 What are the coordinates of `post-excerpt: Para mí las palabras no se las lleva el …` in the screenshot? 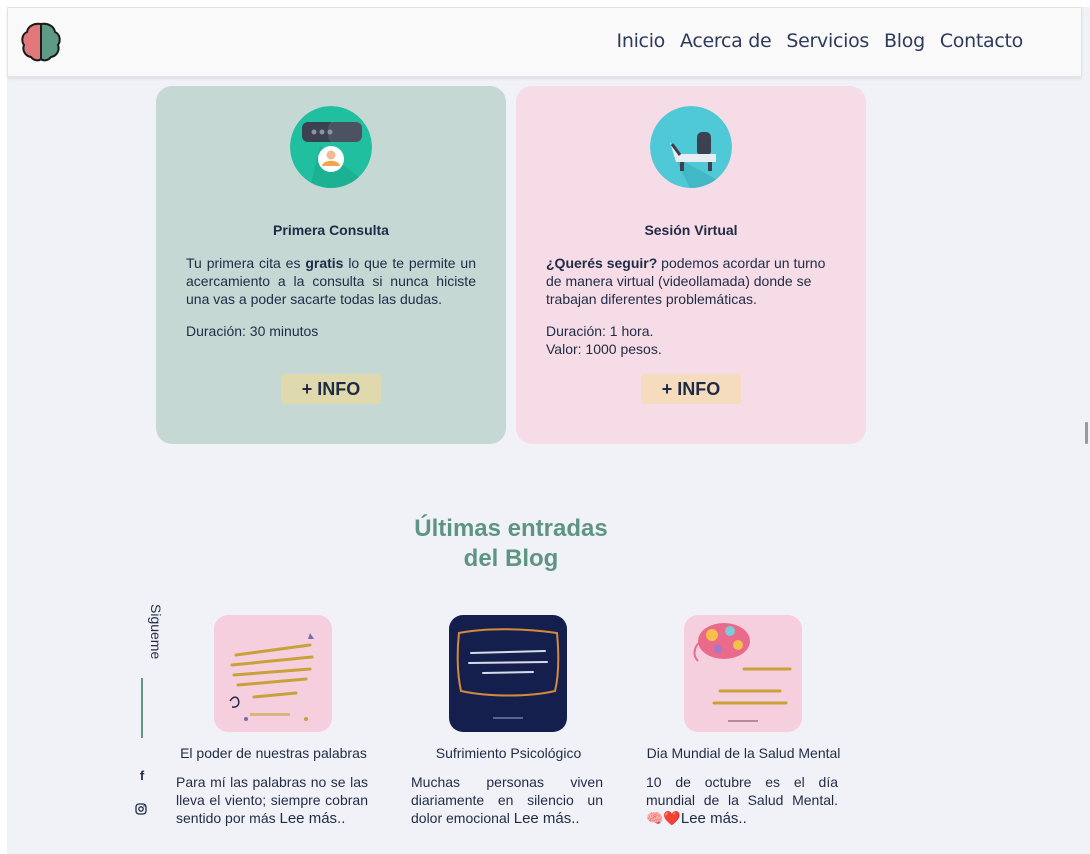 It's located at (272, 800).